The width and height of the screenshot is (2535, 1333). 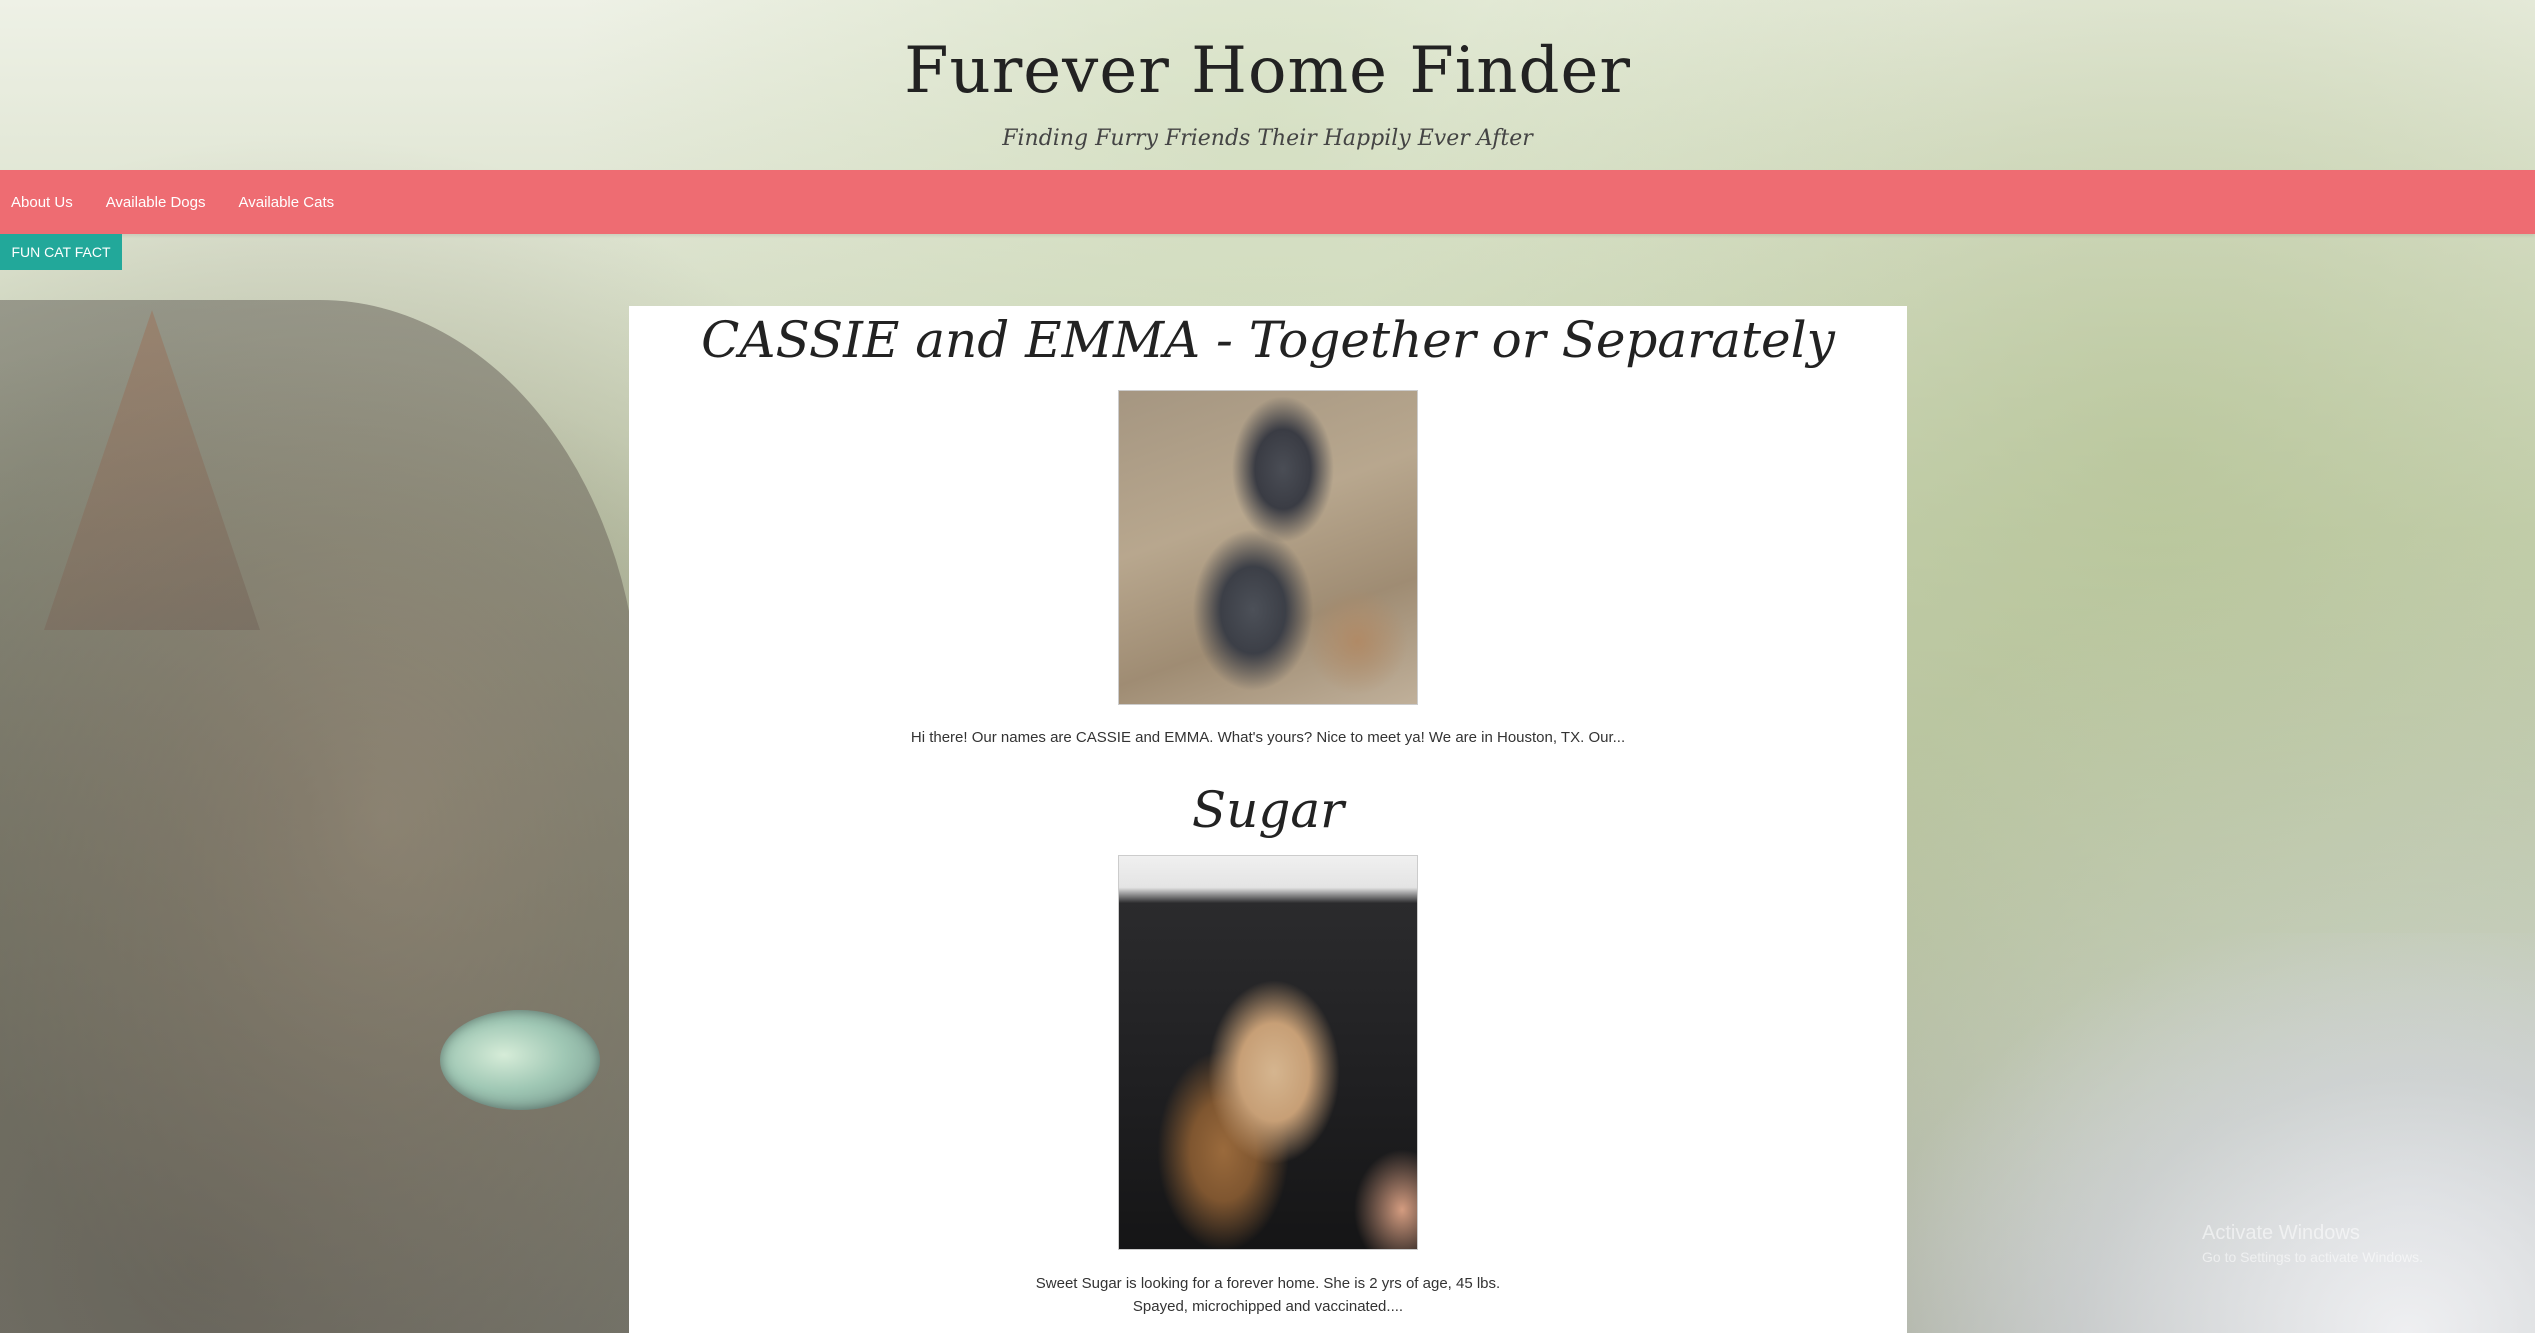 What do you see at coordinates (2281, 1233) in the screenshot?
I see `watermark-title: Activate Windows` at bounding box center [2281, 1233].